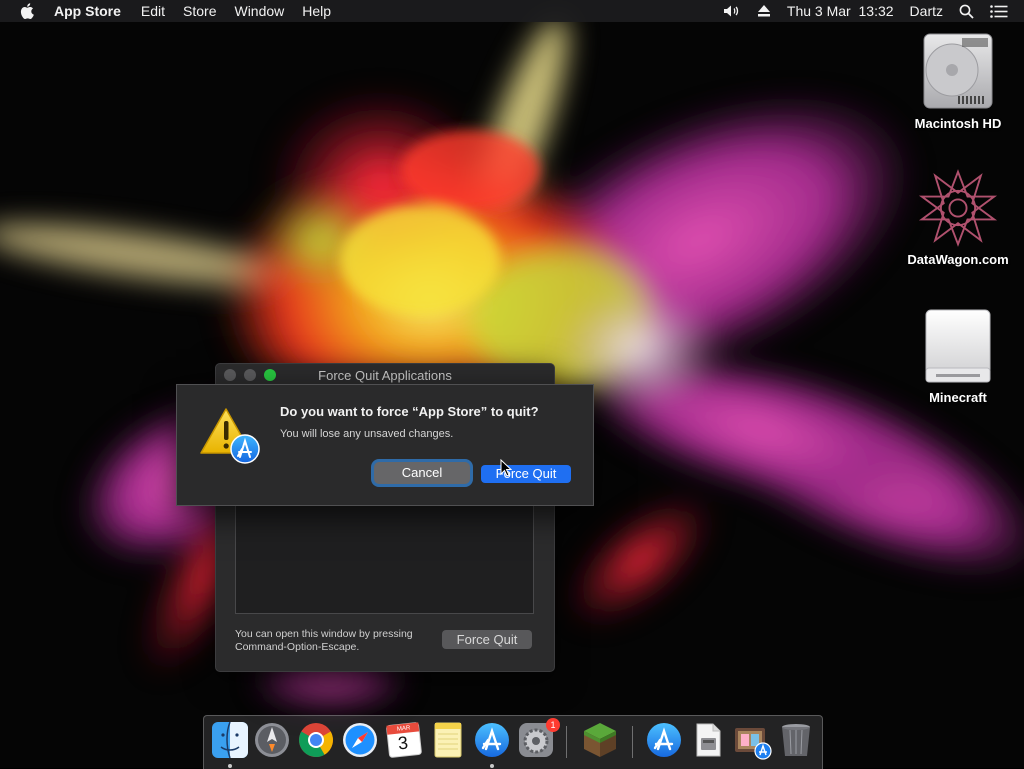 This screenshot has width=1024, height=769. What do you see at coordinates (367, 434) in the screenshot?
I see `alert-message: You will lose any unsaved changes.` at bounding box center [367, 434].